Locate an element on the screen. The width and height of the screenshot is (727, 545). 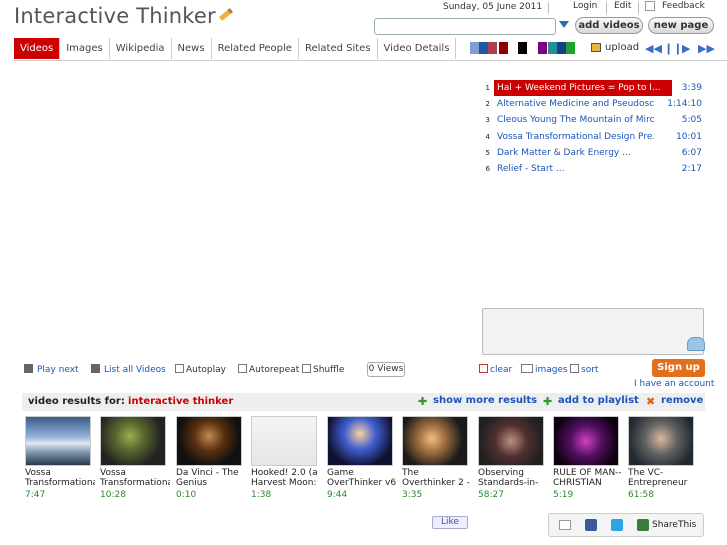
new-page-button: new page is located at coordinates (681, 25).